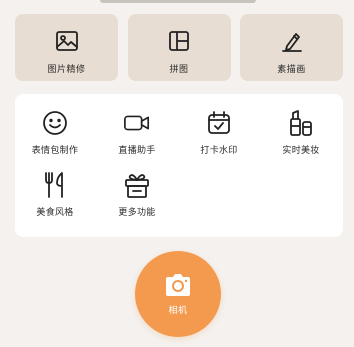 The height and width of the screenshot is (347, 354). What do you see at coordinates (55, 123) in the screenshot?
I see `smiley-icon` at bounding box center [55, 123].